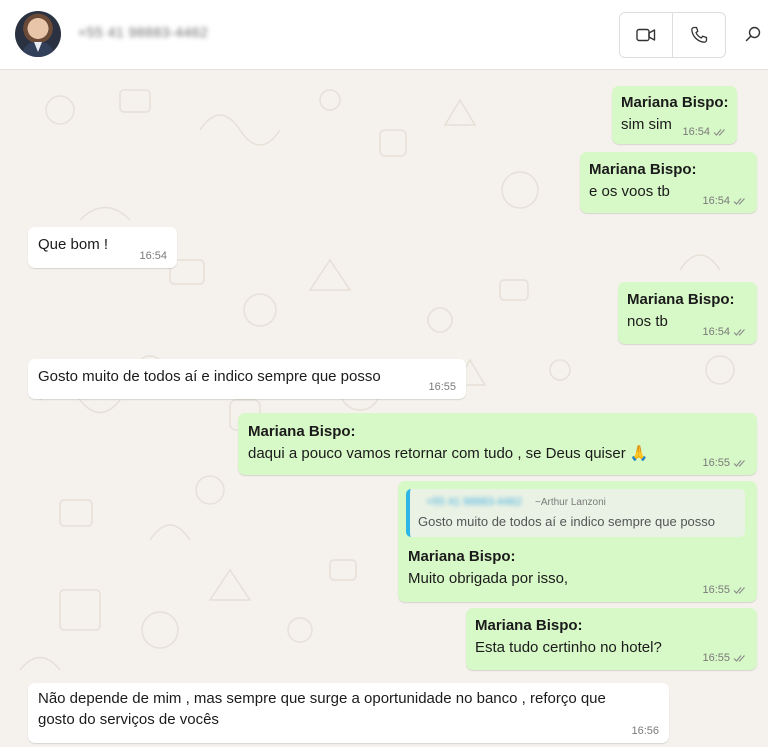 This screenshot has height=747, width=768. I want to click on message-text: Muito obrigada por isso,, so click(488, 578).